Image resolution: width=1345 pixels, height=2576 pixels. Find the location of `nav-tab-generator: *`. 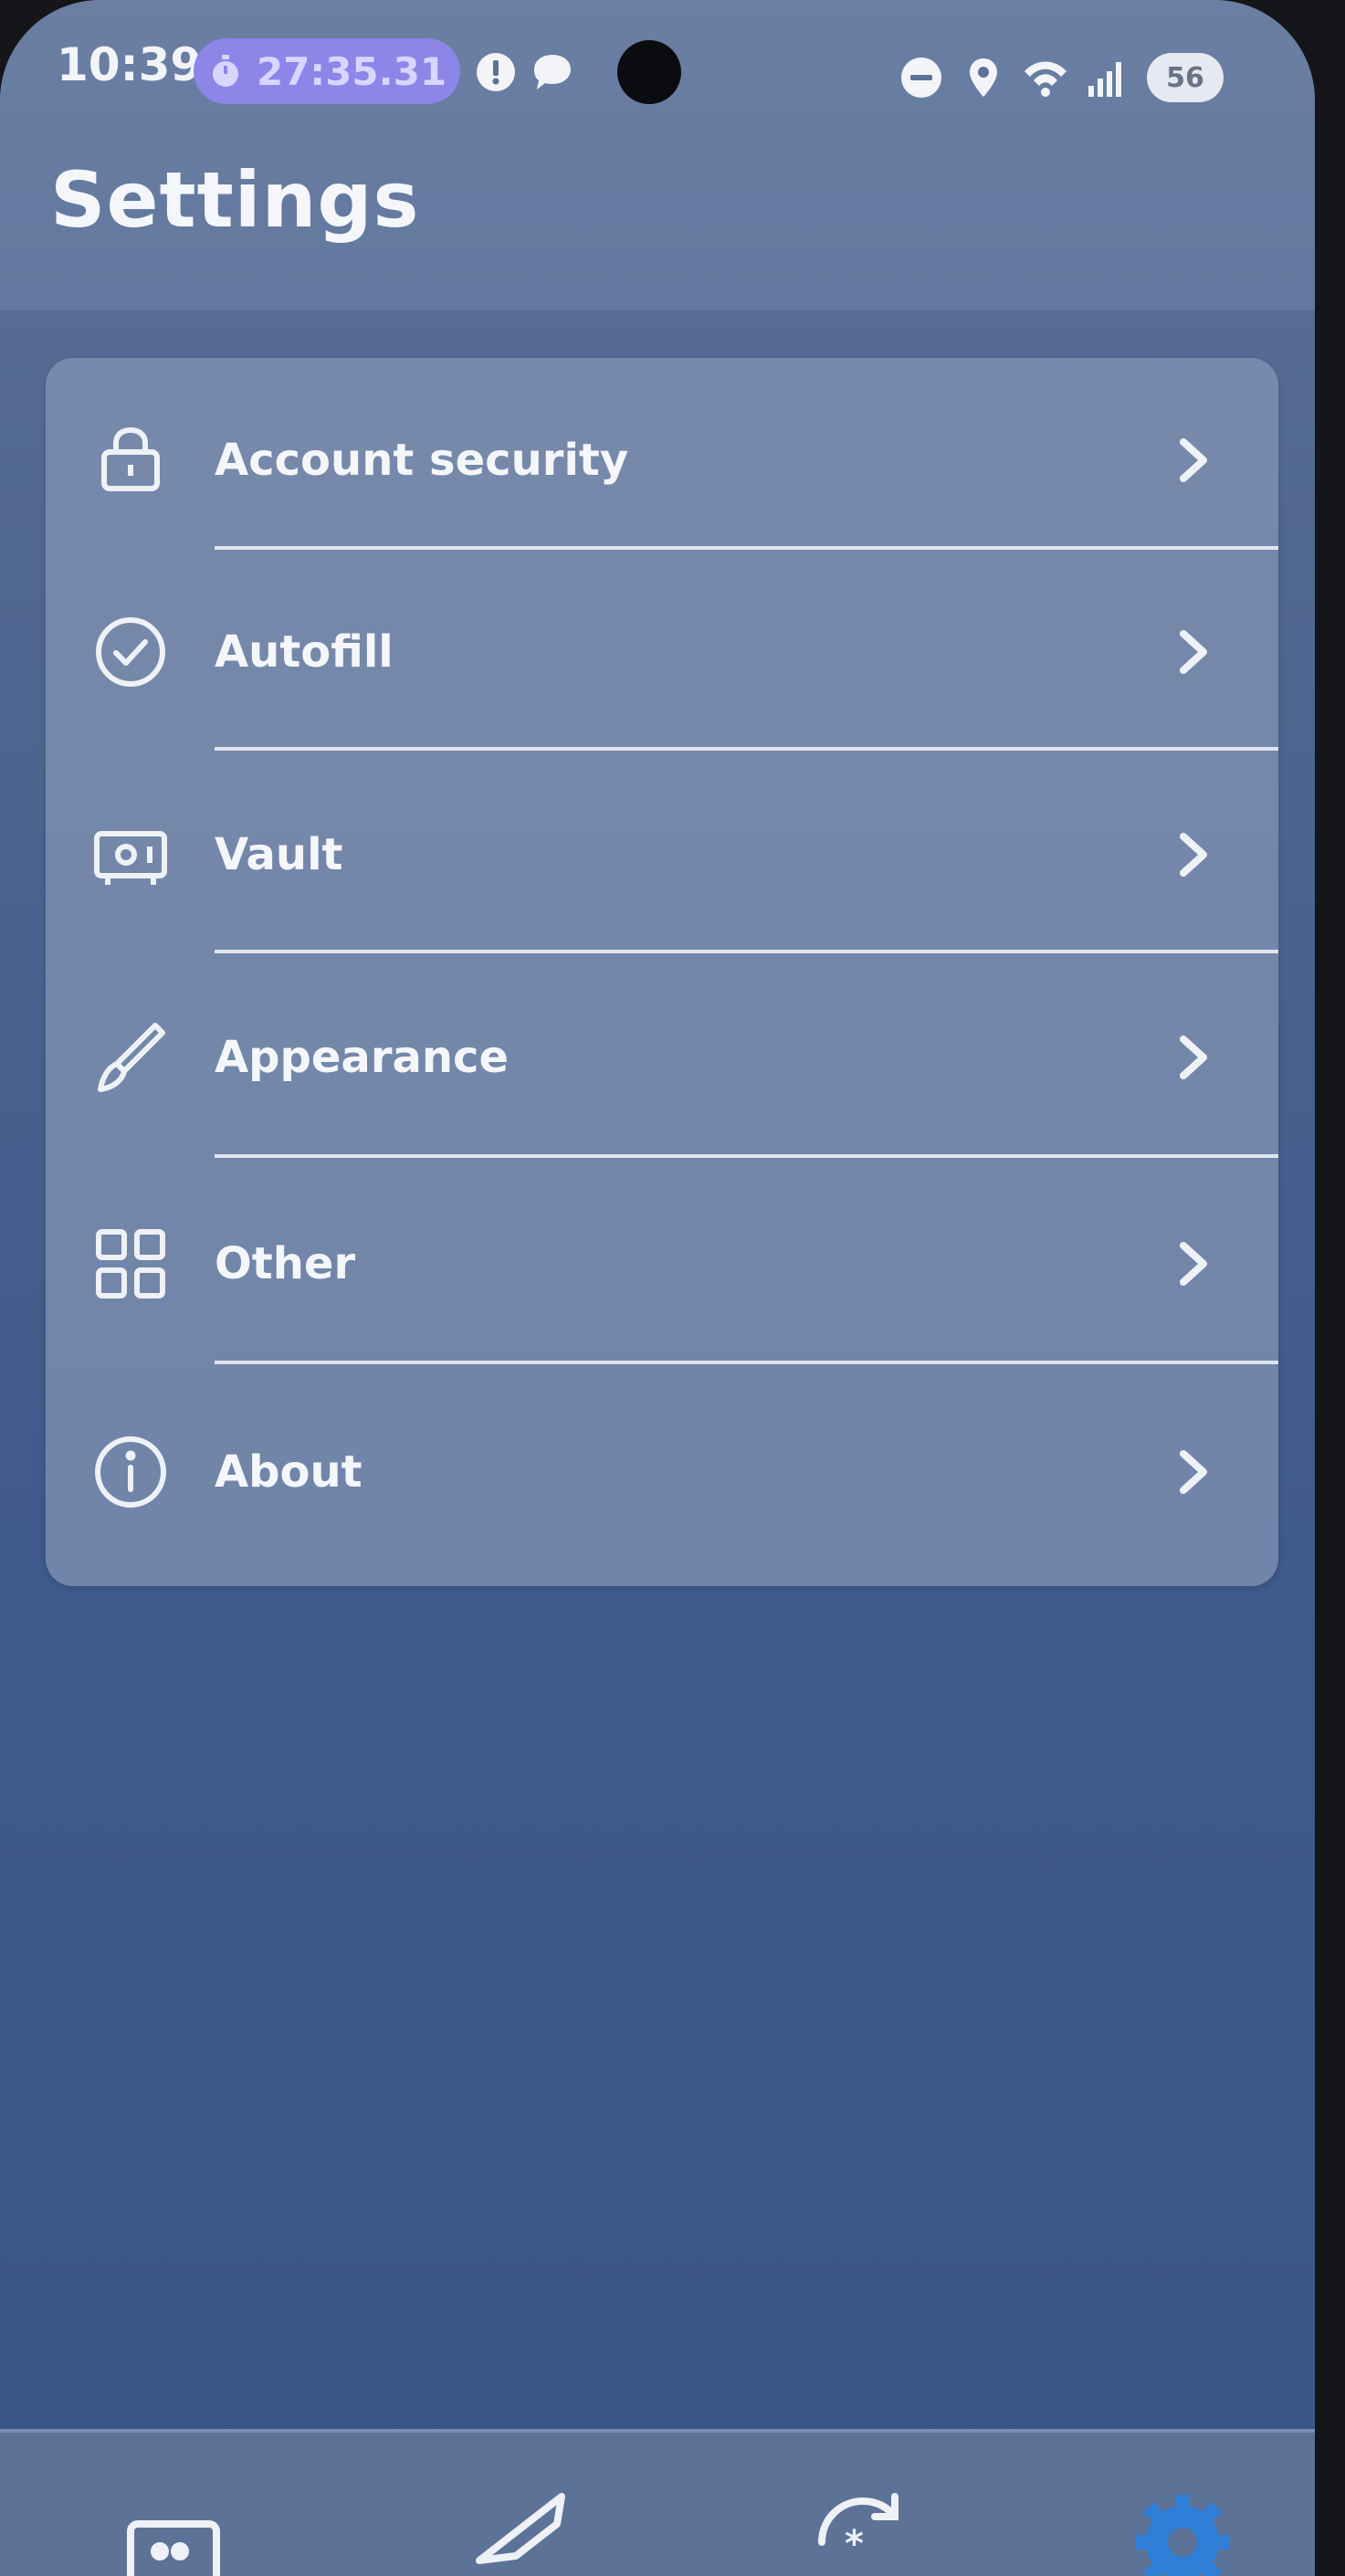

nav-tab-generator: * is located at coordinates (859, 2522).